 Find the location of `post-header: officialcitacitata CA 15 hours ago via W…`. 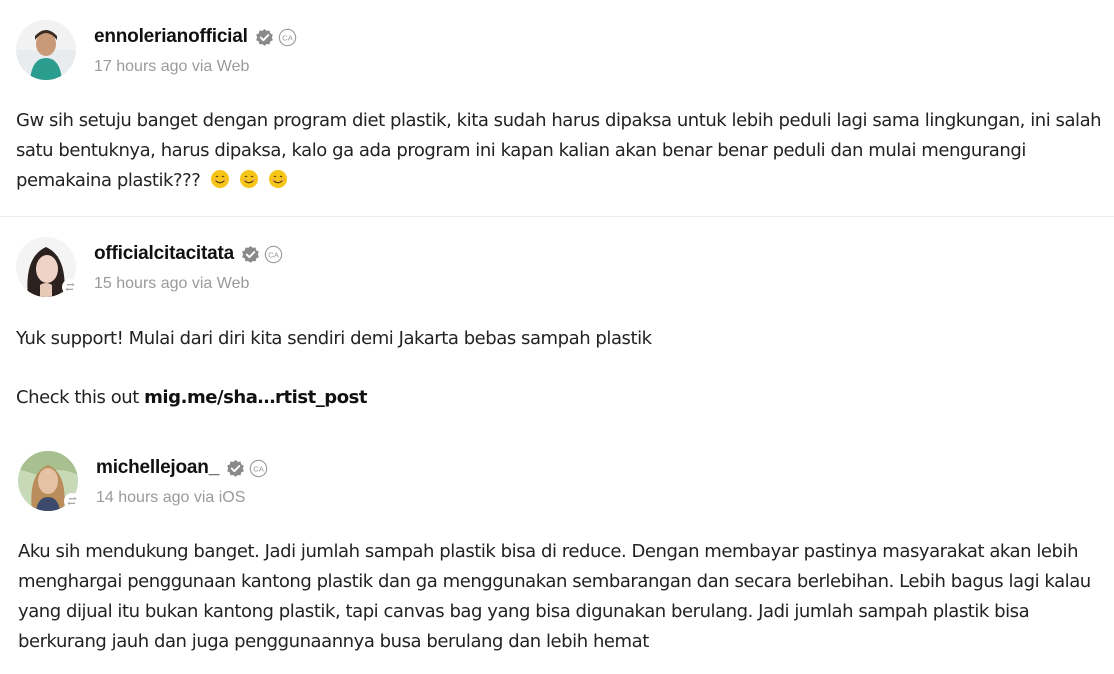

post-header: officialcitacitata CA 15 hours ago via W… is located at coordinates (216, 268).